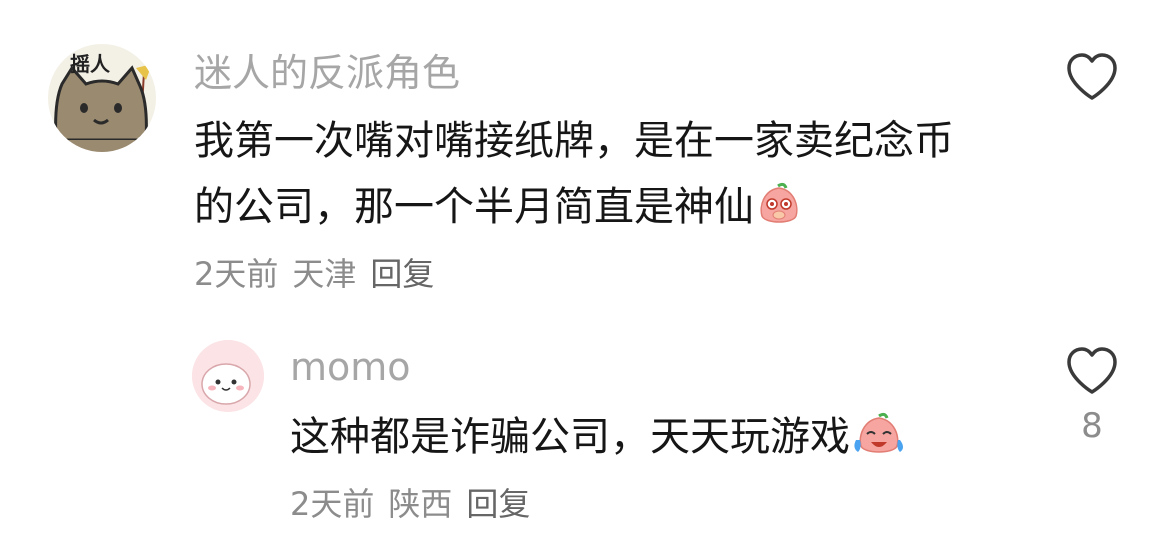  I want to click on reply-location: 陕西, so click(420, 504).